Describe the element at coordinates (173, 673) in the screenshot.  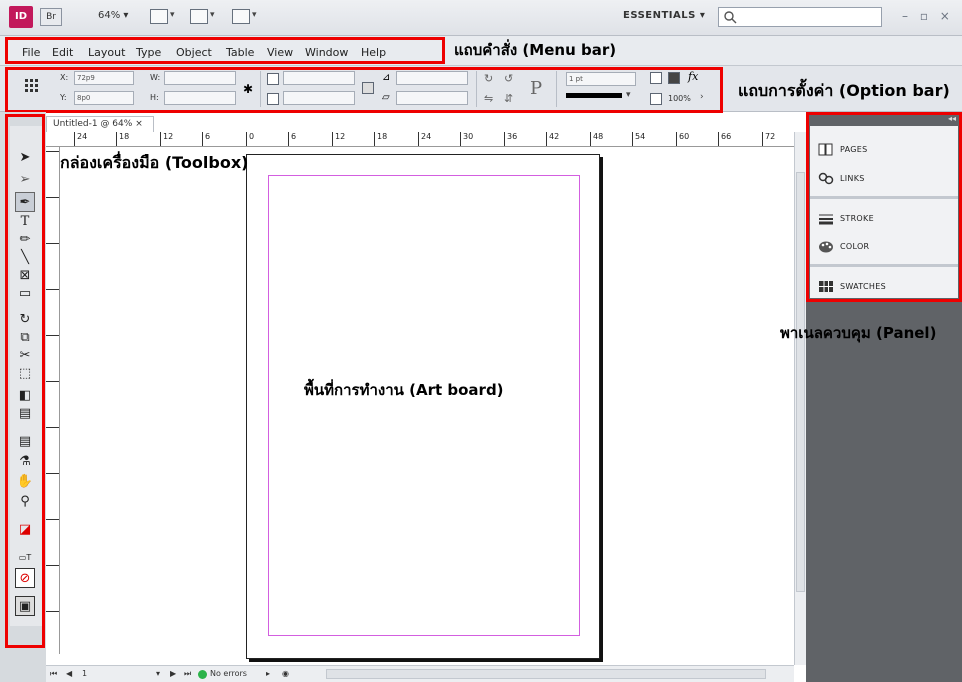
I see `next-page-icon: ▶` at that location.